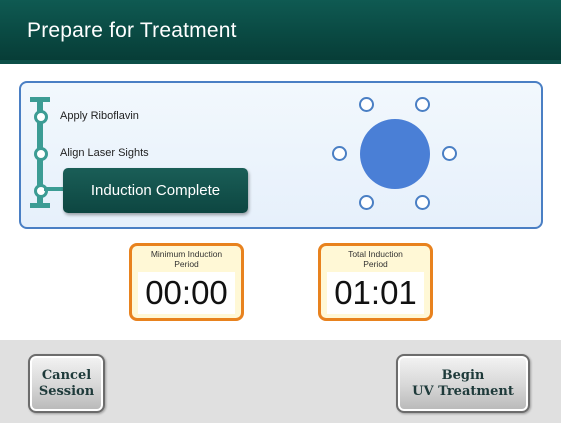  I want to click on induction-complete-label: Induction Complete, so click(155, 190).